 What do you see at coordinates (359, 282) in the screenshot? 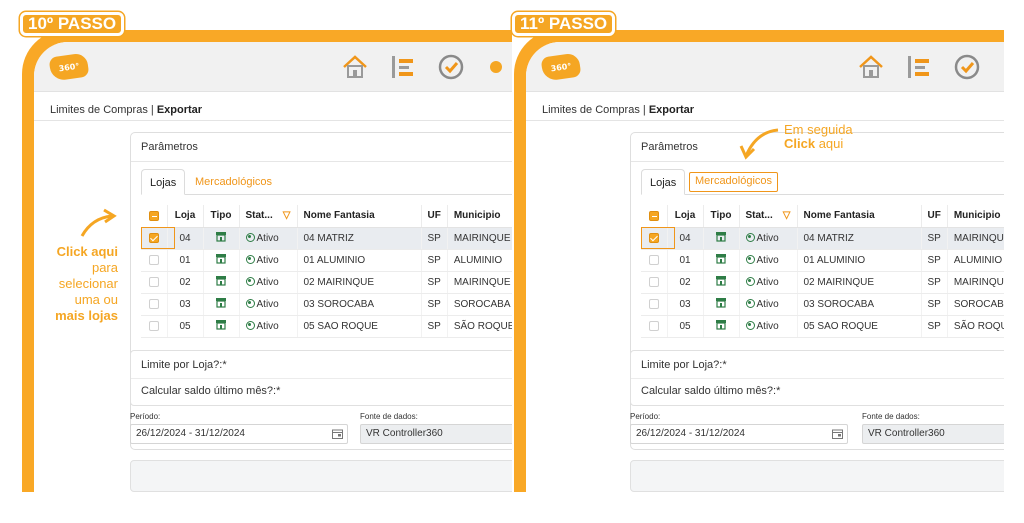
I see `cell-nome: 02 MAIRINQUE` at bounding box center [359, 282].